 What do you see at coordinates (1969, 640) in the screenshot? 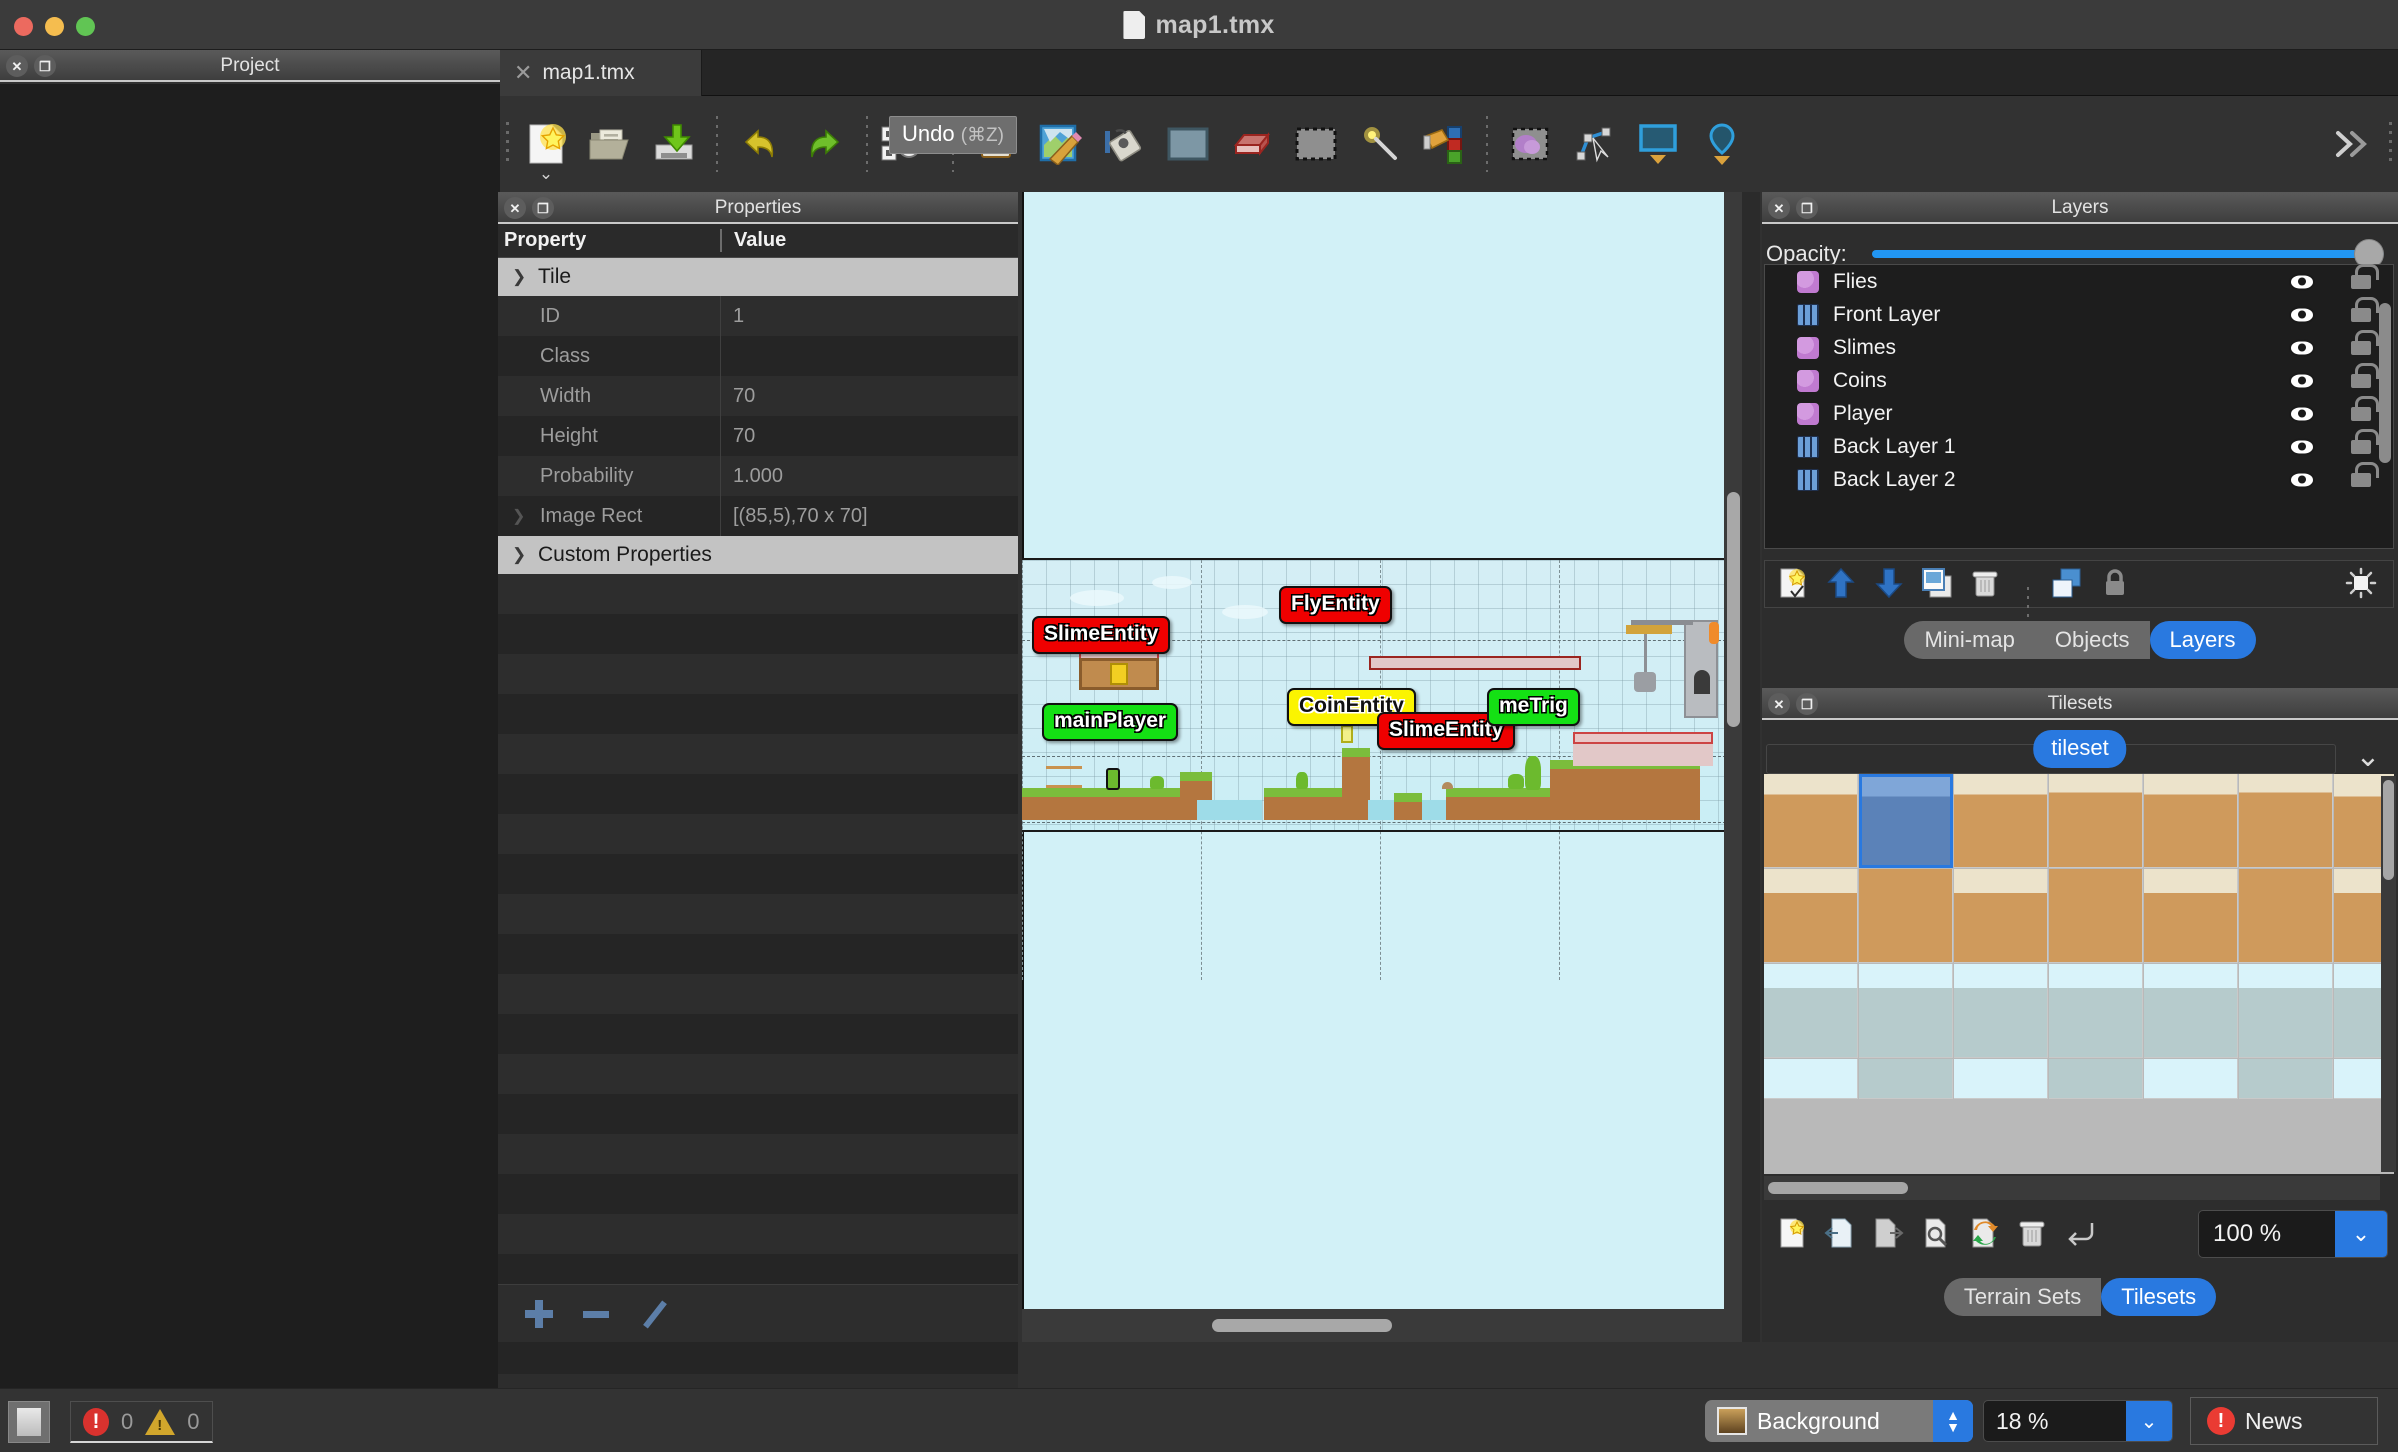
I see `tab-mini-map: Mini-map` at bounding box center [1969, 640].